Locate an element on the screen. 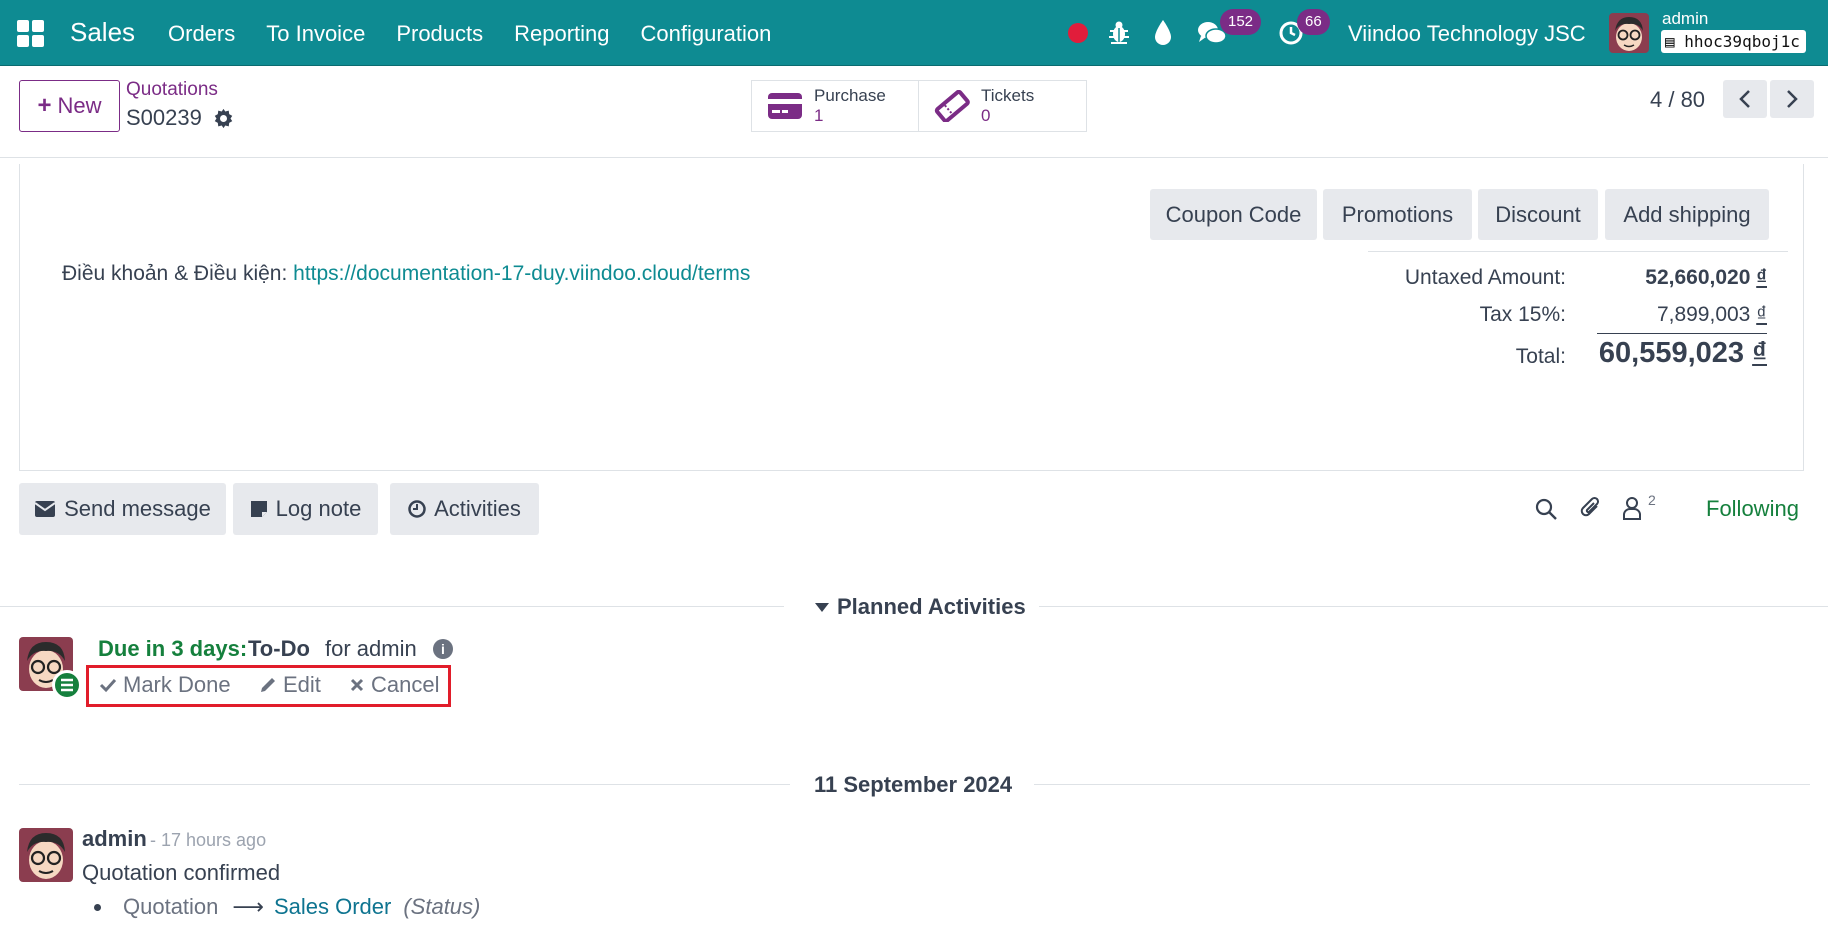  activity-type: To-Do is located at coordinates (279, 648).